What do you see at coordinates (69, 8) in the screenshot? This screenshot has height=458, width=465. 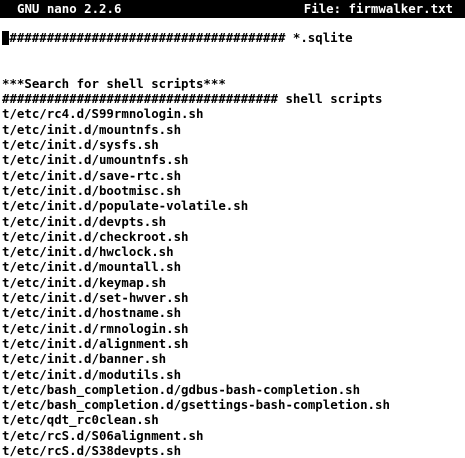 I see `app-version-label: GNU nano 2.2.6` at bounding box center [69, 8].